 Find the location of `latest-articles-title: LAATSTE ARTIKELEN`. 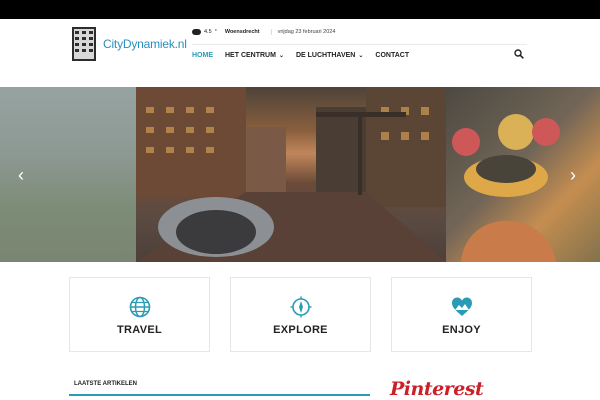

latest-articles-title: LAATSTE ARTIKELEN is located at coordinates (105, 384).